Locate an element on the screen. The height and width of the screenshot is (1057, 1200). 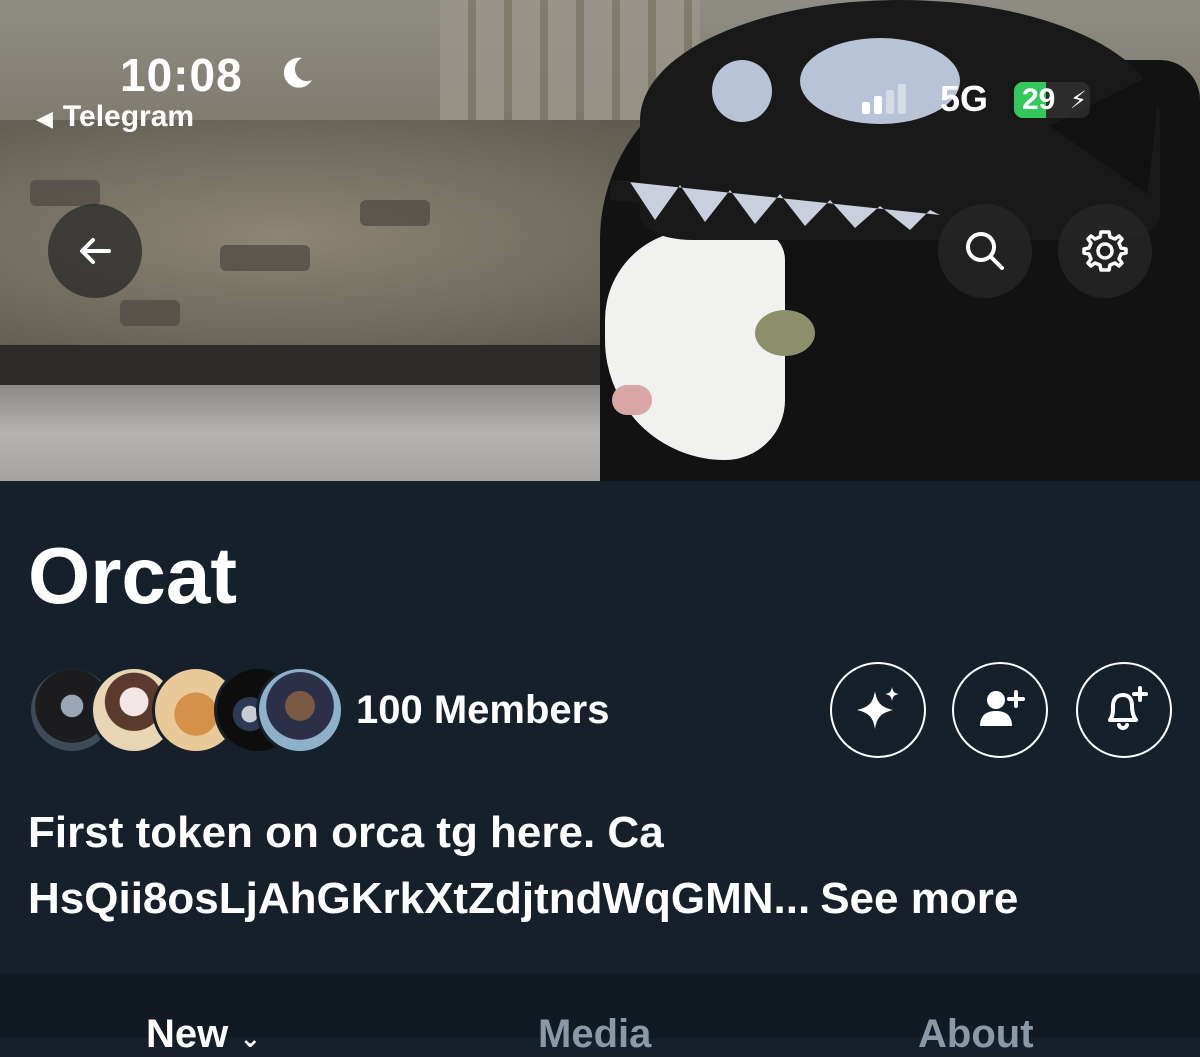
tab-media: Media is located at coordinates (594, 1034).